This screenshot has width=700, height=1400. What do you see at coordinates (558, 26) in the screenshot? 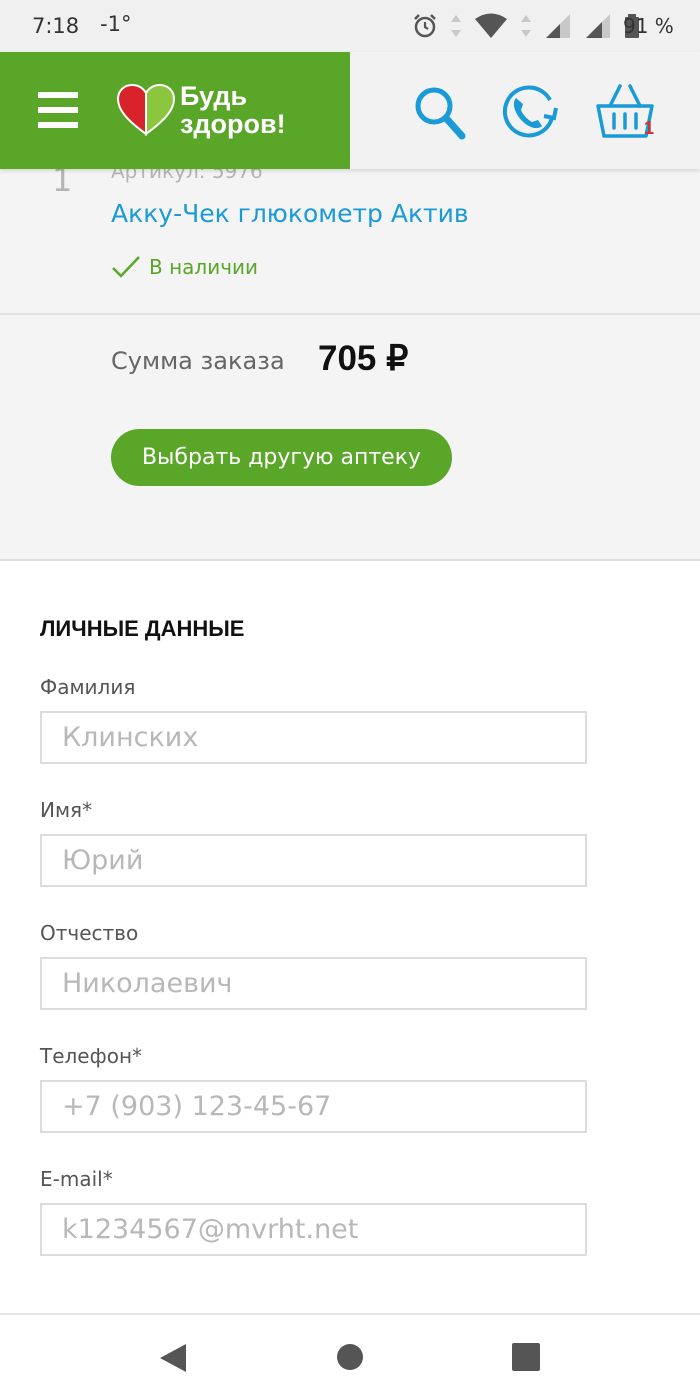
I see `signal-icon` at bounding box center [558, 26].